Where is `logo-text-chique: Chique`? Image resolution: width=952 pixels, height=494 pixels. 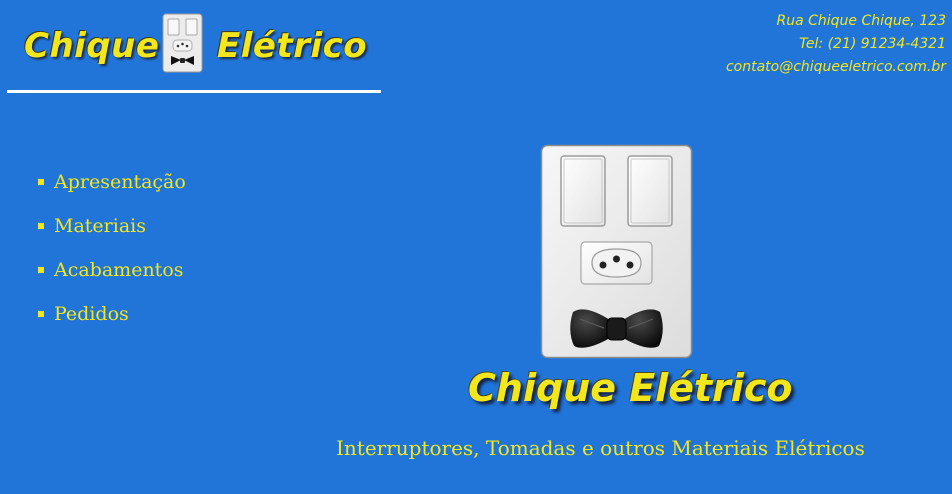 logo-text-chique: Chique is located at coordinates (92, 46).